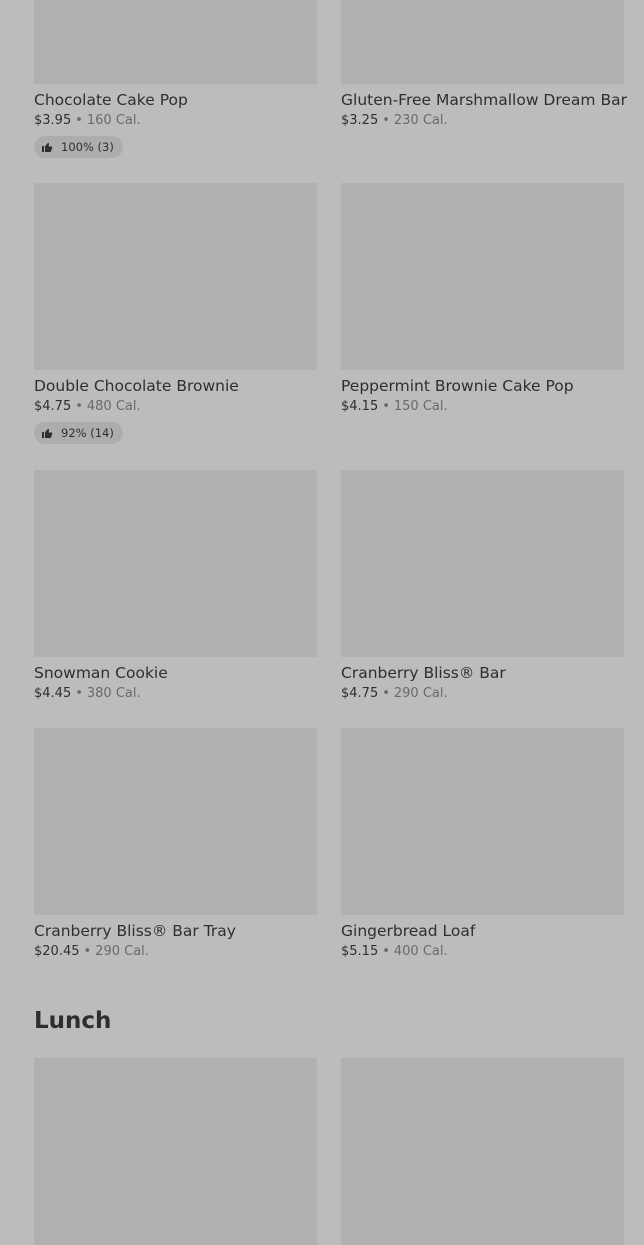 The height and width of the screenshot is (1245, 644). What do you see at coordinates (420, 120) in the screenshot?
I see `item-calories: 230 Cal.` at bounding box center [420, 120].